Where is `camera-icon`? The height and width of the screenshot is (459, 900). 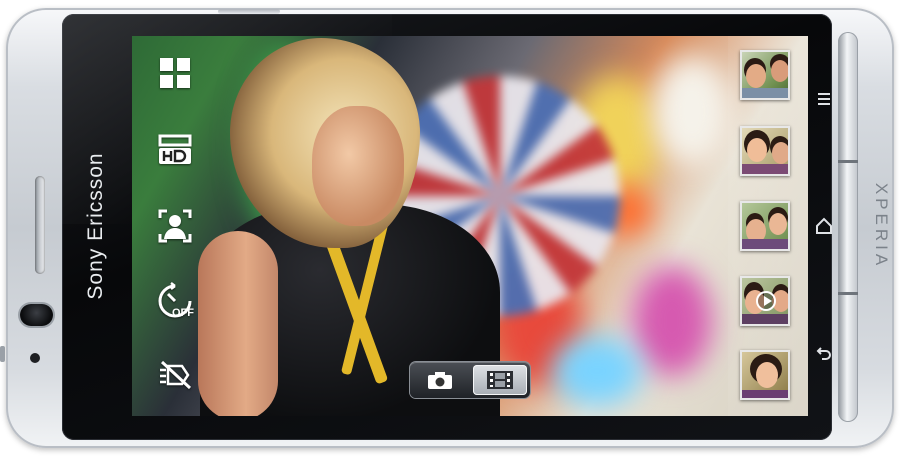
camera-icon is located at coordinates (440, 380).